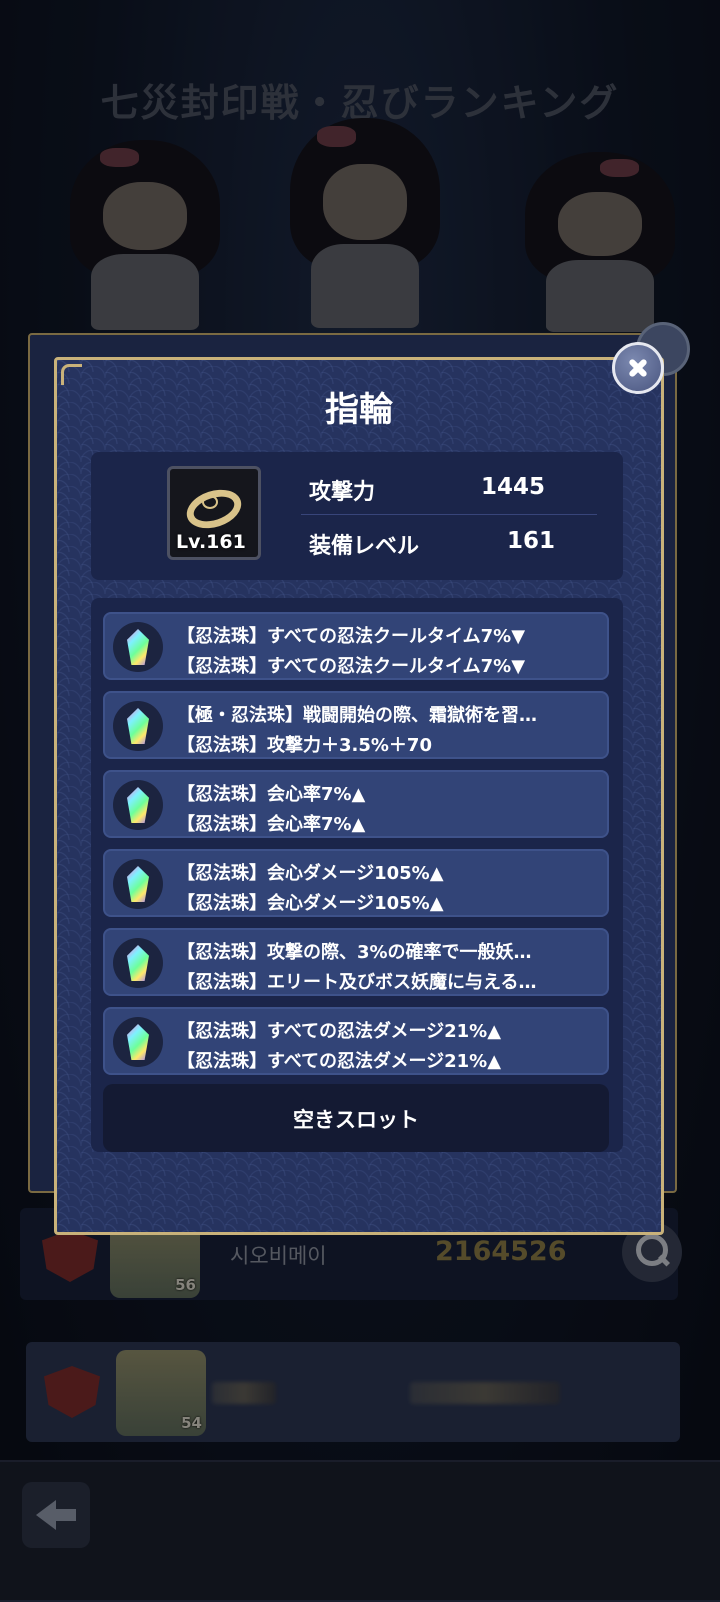 The height and width of the screenshot is (1602, 720). Describe the element at coordinates (357, 516) in the screenshot. I see `item-info-panel: Lv.161 攻撃力 1445 装備レベル 161` at that location.